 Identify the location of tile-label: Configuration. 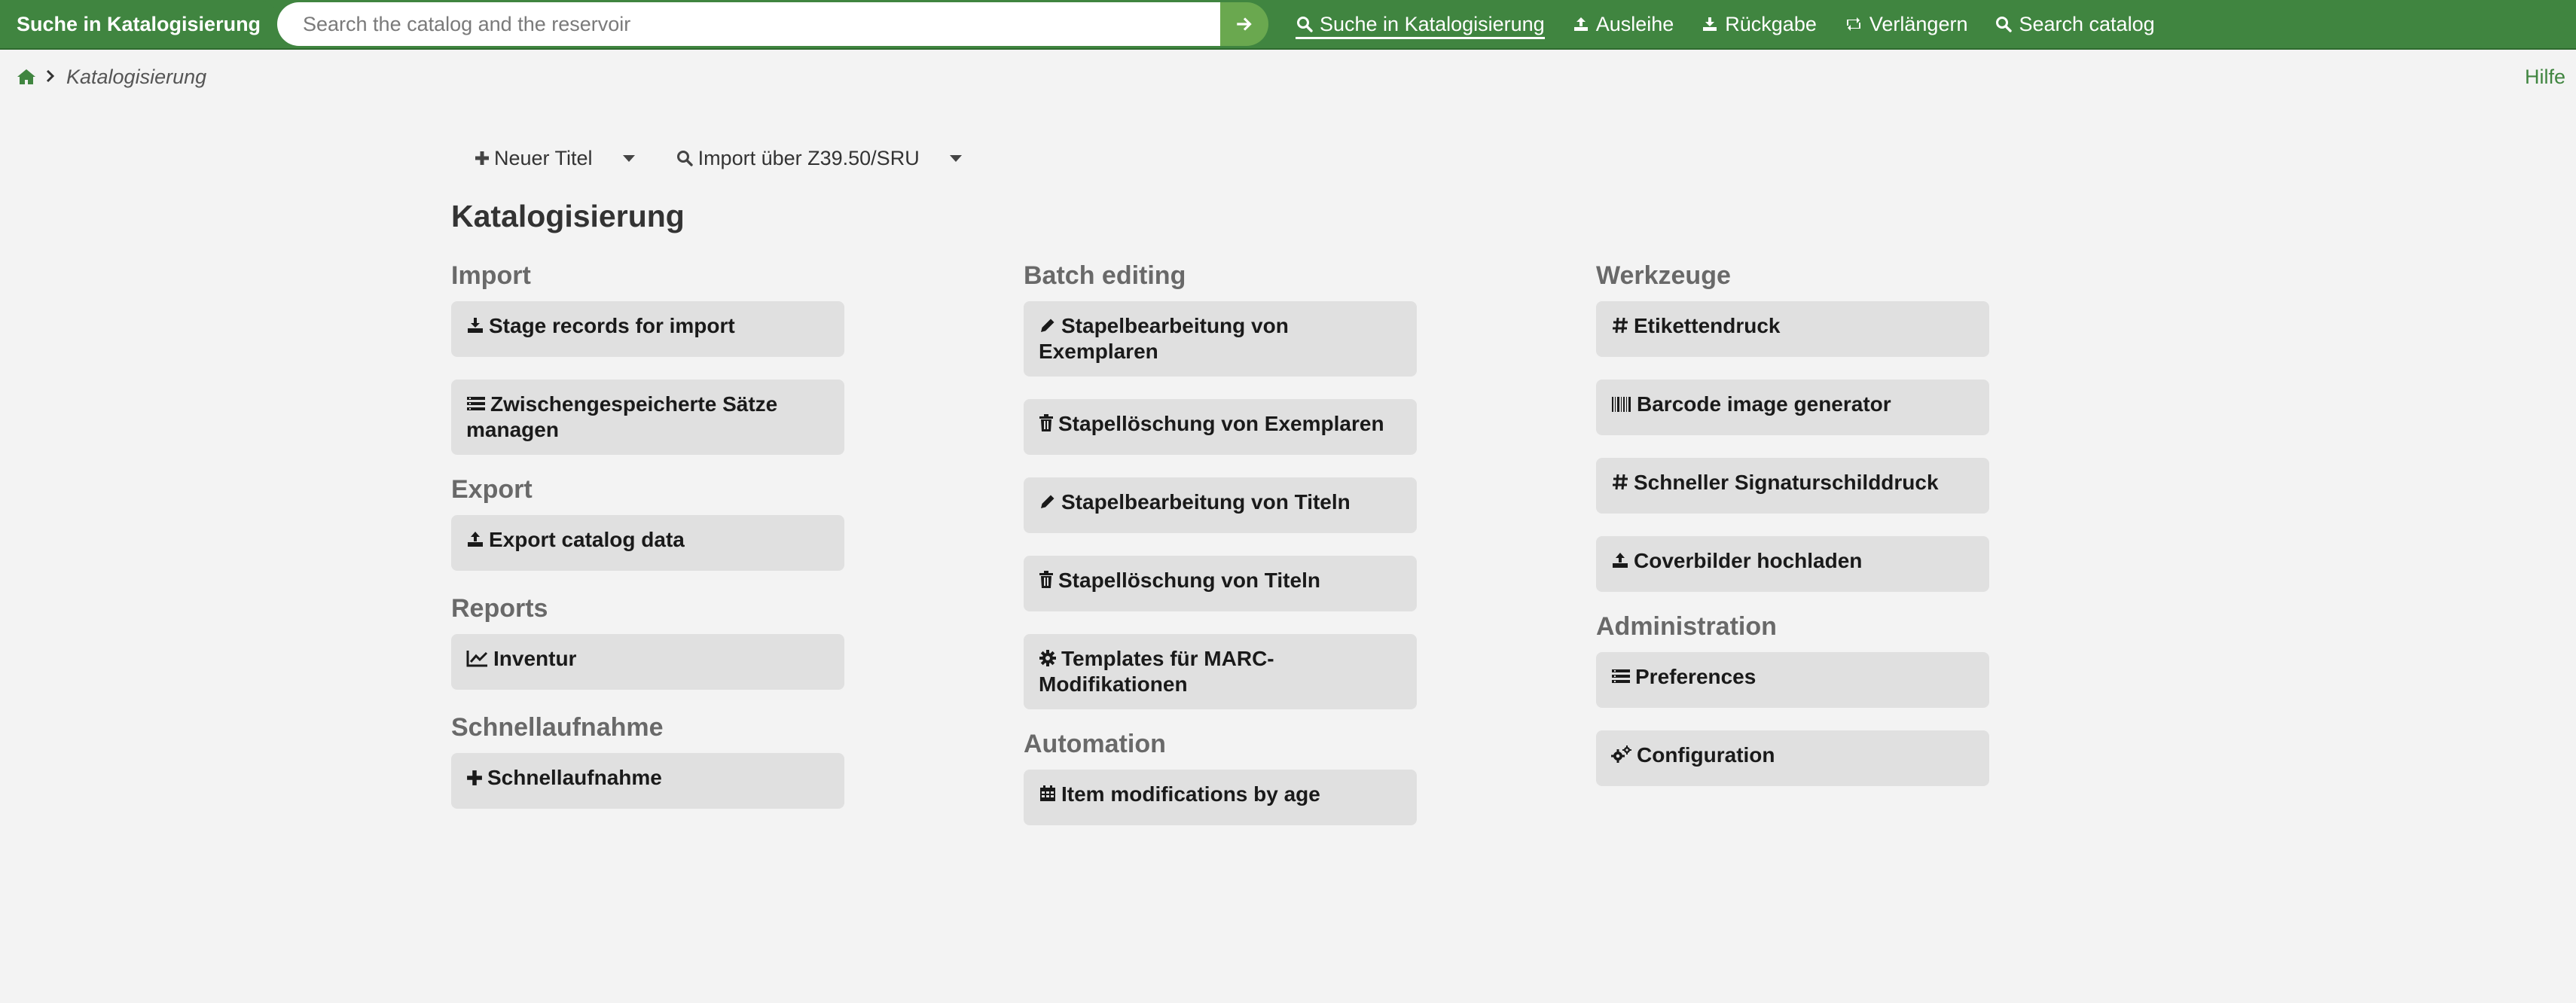
(1706, 755).